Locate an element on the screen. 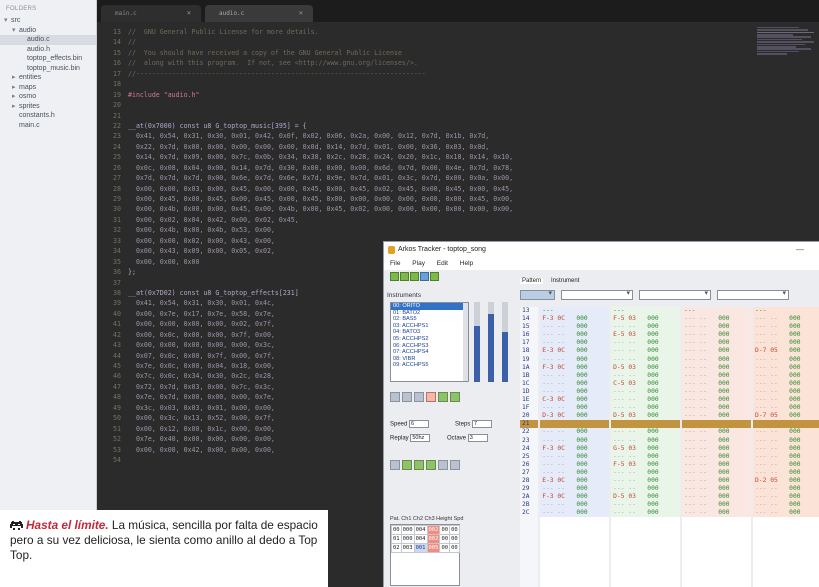 The image size is (819, 587). pattern-table-cell: 002 is located at coordinates (433, 530).